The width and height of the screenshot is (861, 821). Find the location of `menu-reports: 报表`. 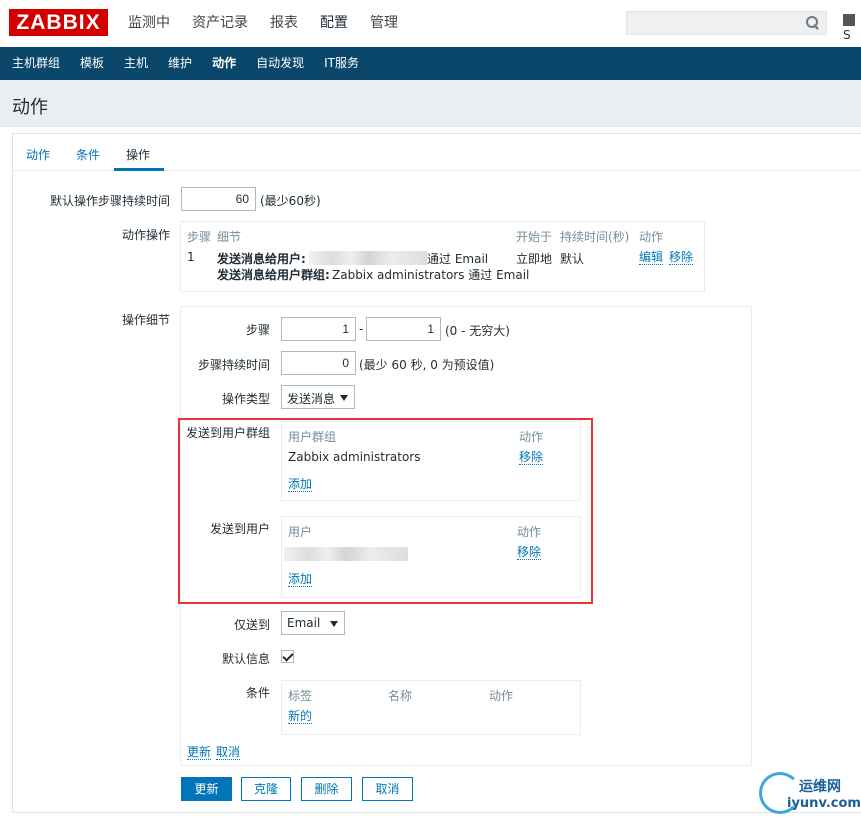

menu-reports: 报表 is located at coordinates (284, 23).